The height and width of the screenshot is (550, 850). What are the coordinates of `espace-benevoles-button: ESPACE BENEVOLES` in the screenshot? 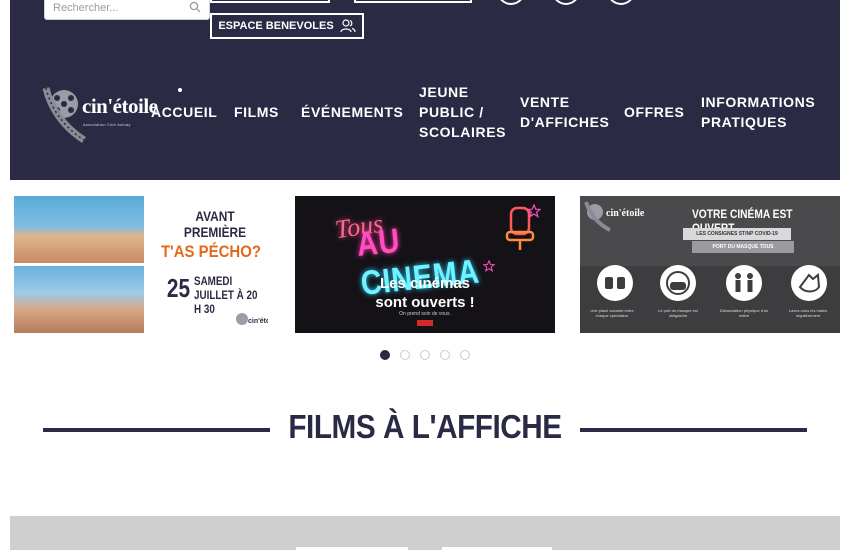 It's located at (287, 26).